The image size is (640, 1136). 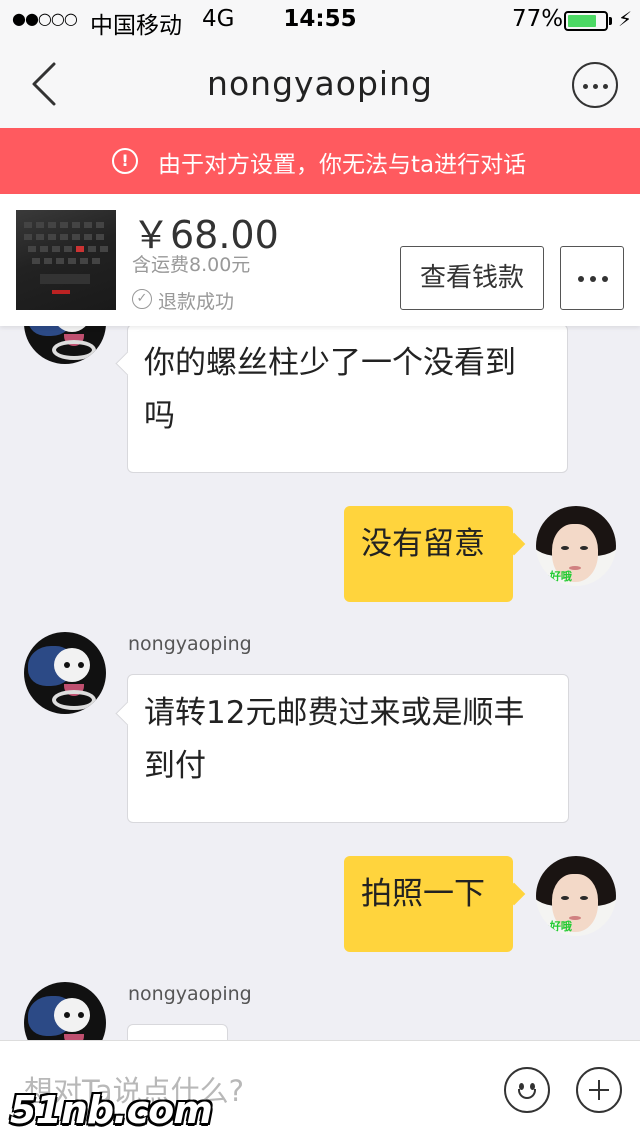 What do you see at coordinates (177, 1032) in the screenshot?
I see `message-bubble-received` at bounding box center [177, 1032].